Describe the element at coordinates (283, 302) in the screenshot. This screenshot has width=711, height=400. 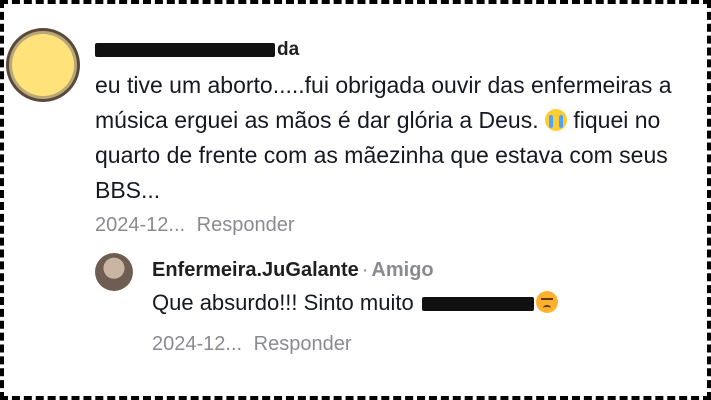
I see `reply-text-prefix: Que absurdo!!! Sinto muito` at that location.